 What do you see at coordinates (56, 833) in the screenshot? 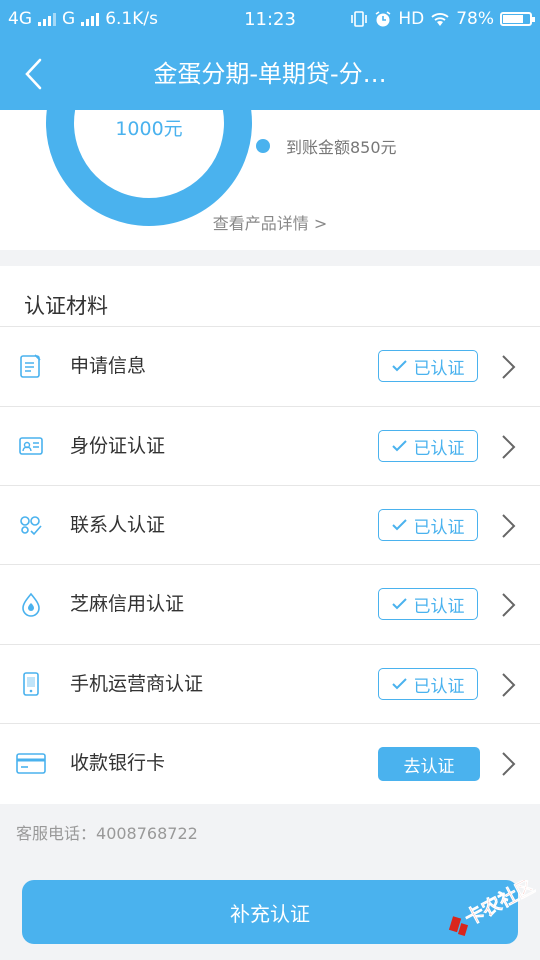
I see `service-label: 客服电话：` at bounding box center [56, 833].